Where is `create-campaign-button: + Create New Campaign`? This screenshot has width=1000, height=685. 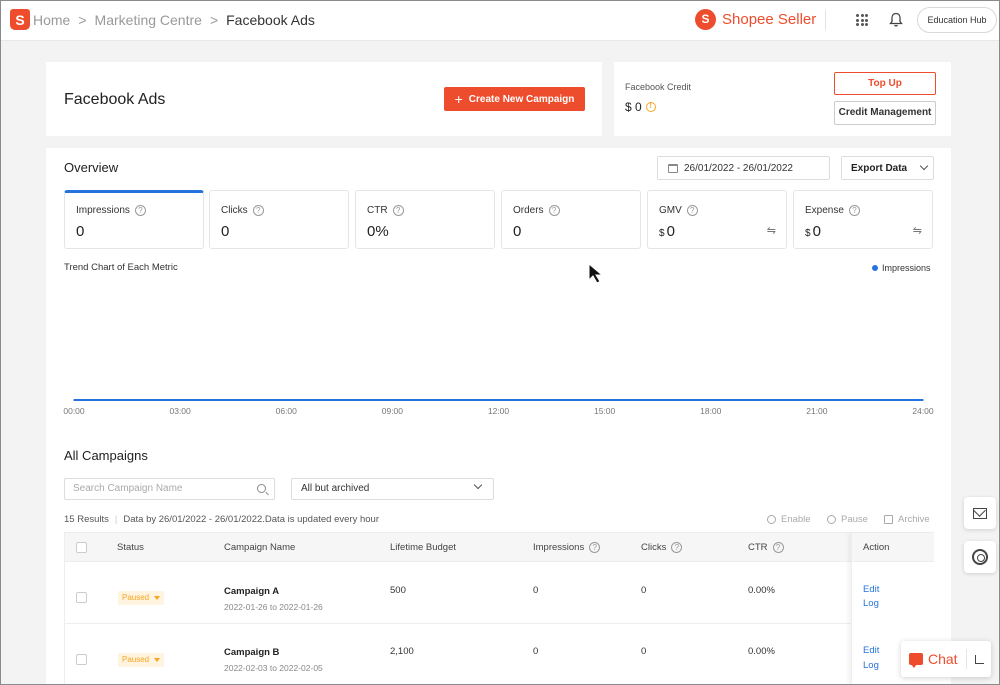 create-campaign-button: + Create New Campaign is located at coordinates (514, 99).